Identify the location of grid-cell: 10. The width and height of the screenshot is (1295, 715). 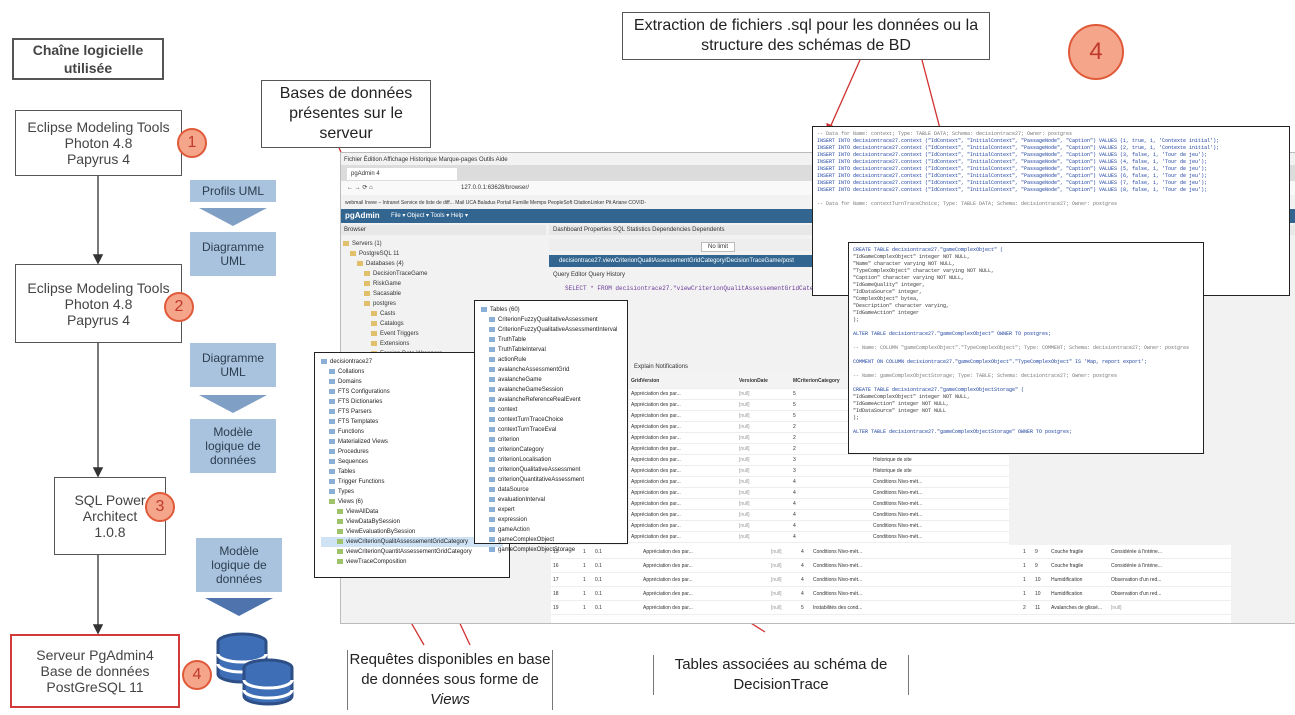
(1038, 579).